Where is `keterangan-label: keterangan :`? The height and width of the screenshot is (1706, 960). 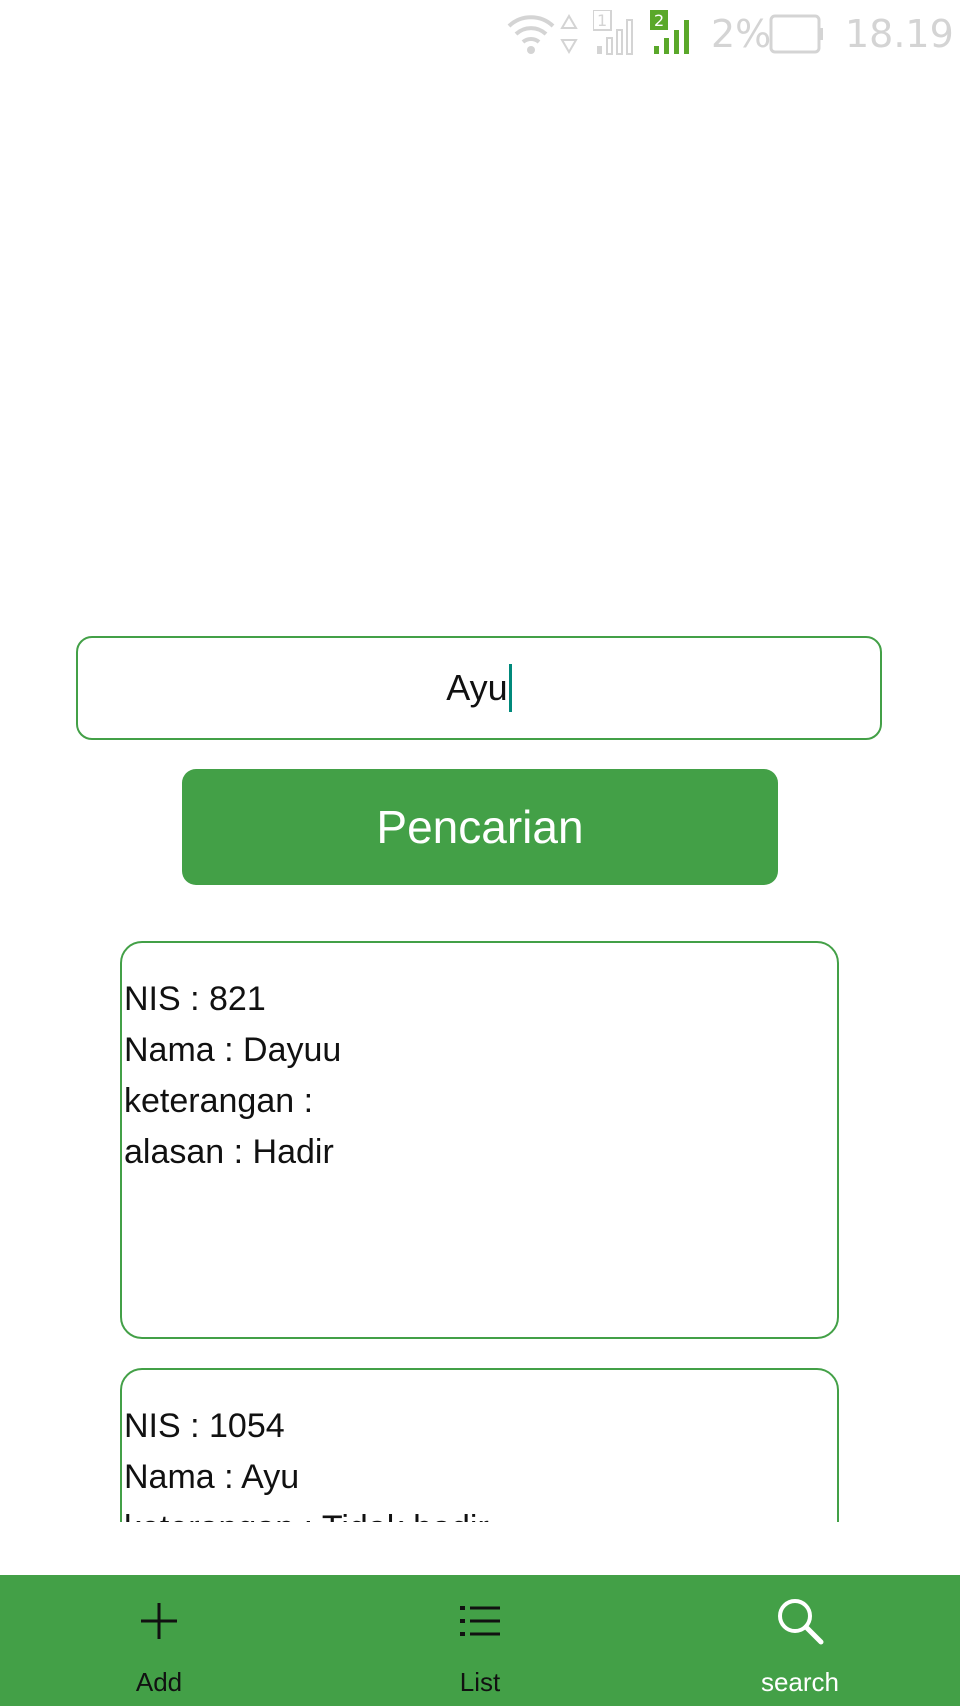 keterangan-label: keterangan : is located at coordinates (219, 1101).